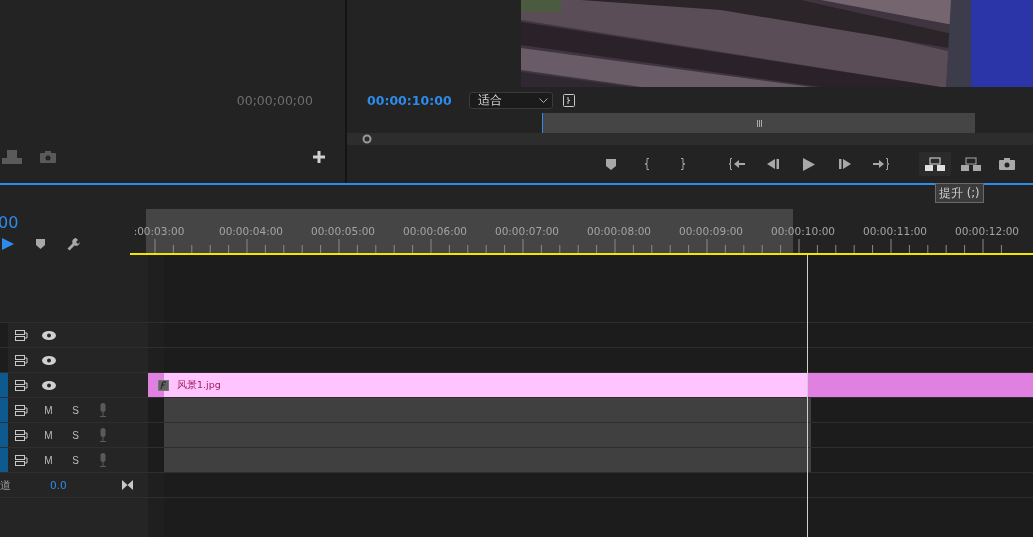 The image size is (1033, 537). I want to click on tooltip: 提升 (;), so click(959, 193).